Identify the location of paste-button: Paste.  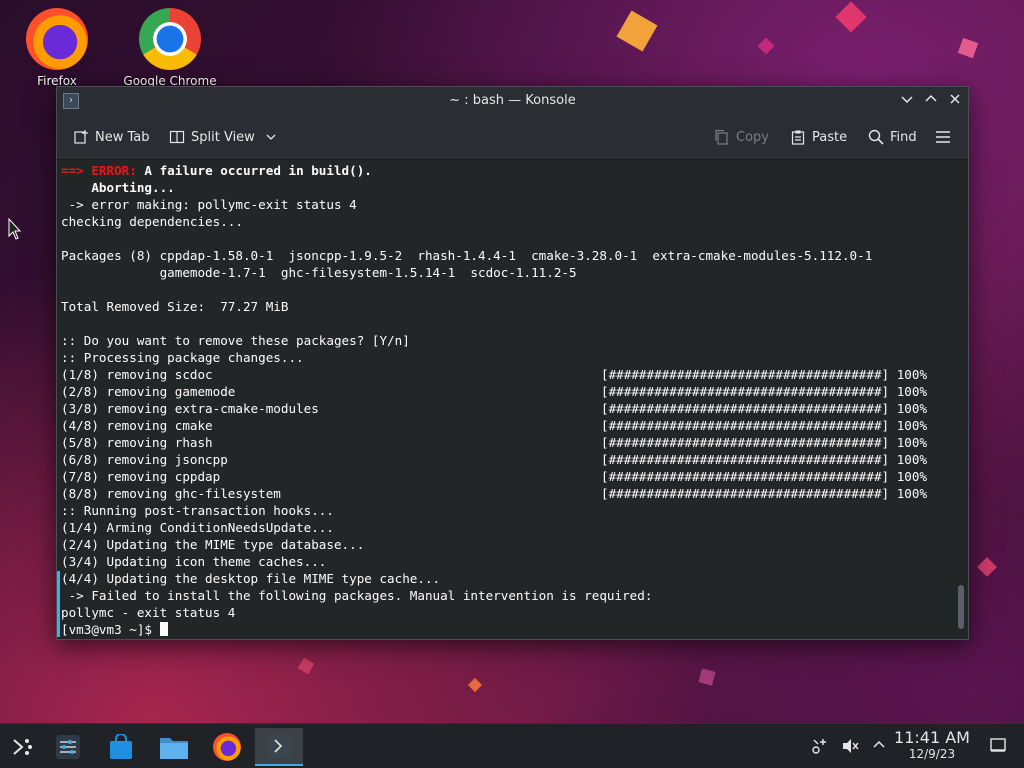
(818, 137).